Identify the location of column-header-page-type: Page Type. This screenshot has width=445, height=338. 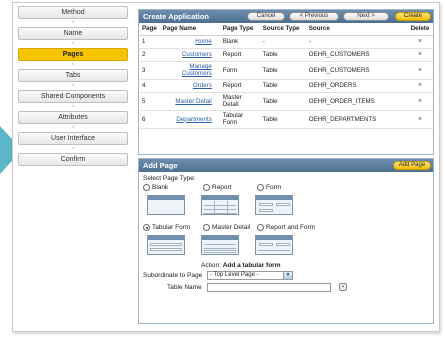
(239, 29).